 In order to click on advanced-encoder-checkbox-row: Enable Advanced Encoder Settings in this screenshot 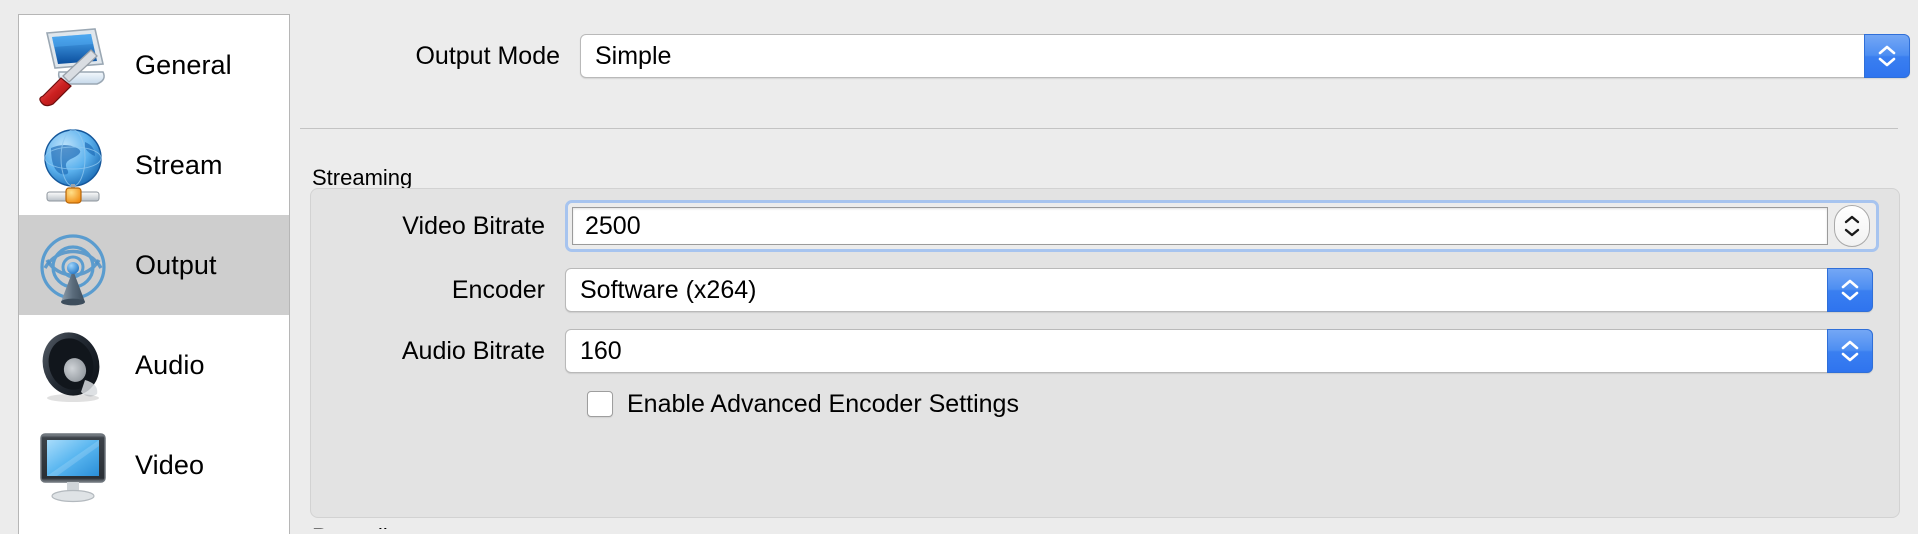, I will do `click(803, 404)`.